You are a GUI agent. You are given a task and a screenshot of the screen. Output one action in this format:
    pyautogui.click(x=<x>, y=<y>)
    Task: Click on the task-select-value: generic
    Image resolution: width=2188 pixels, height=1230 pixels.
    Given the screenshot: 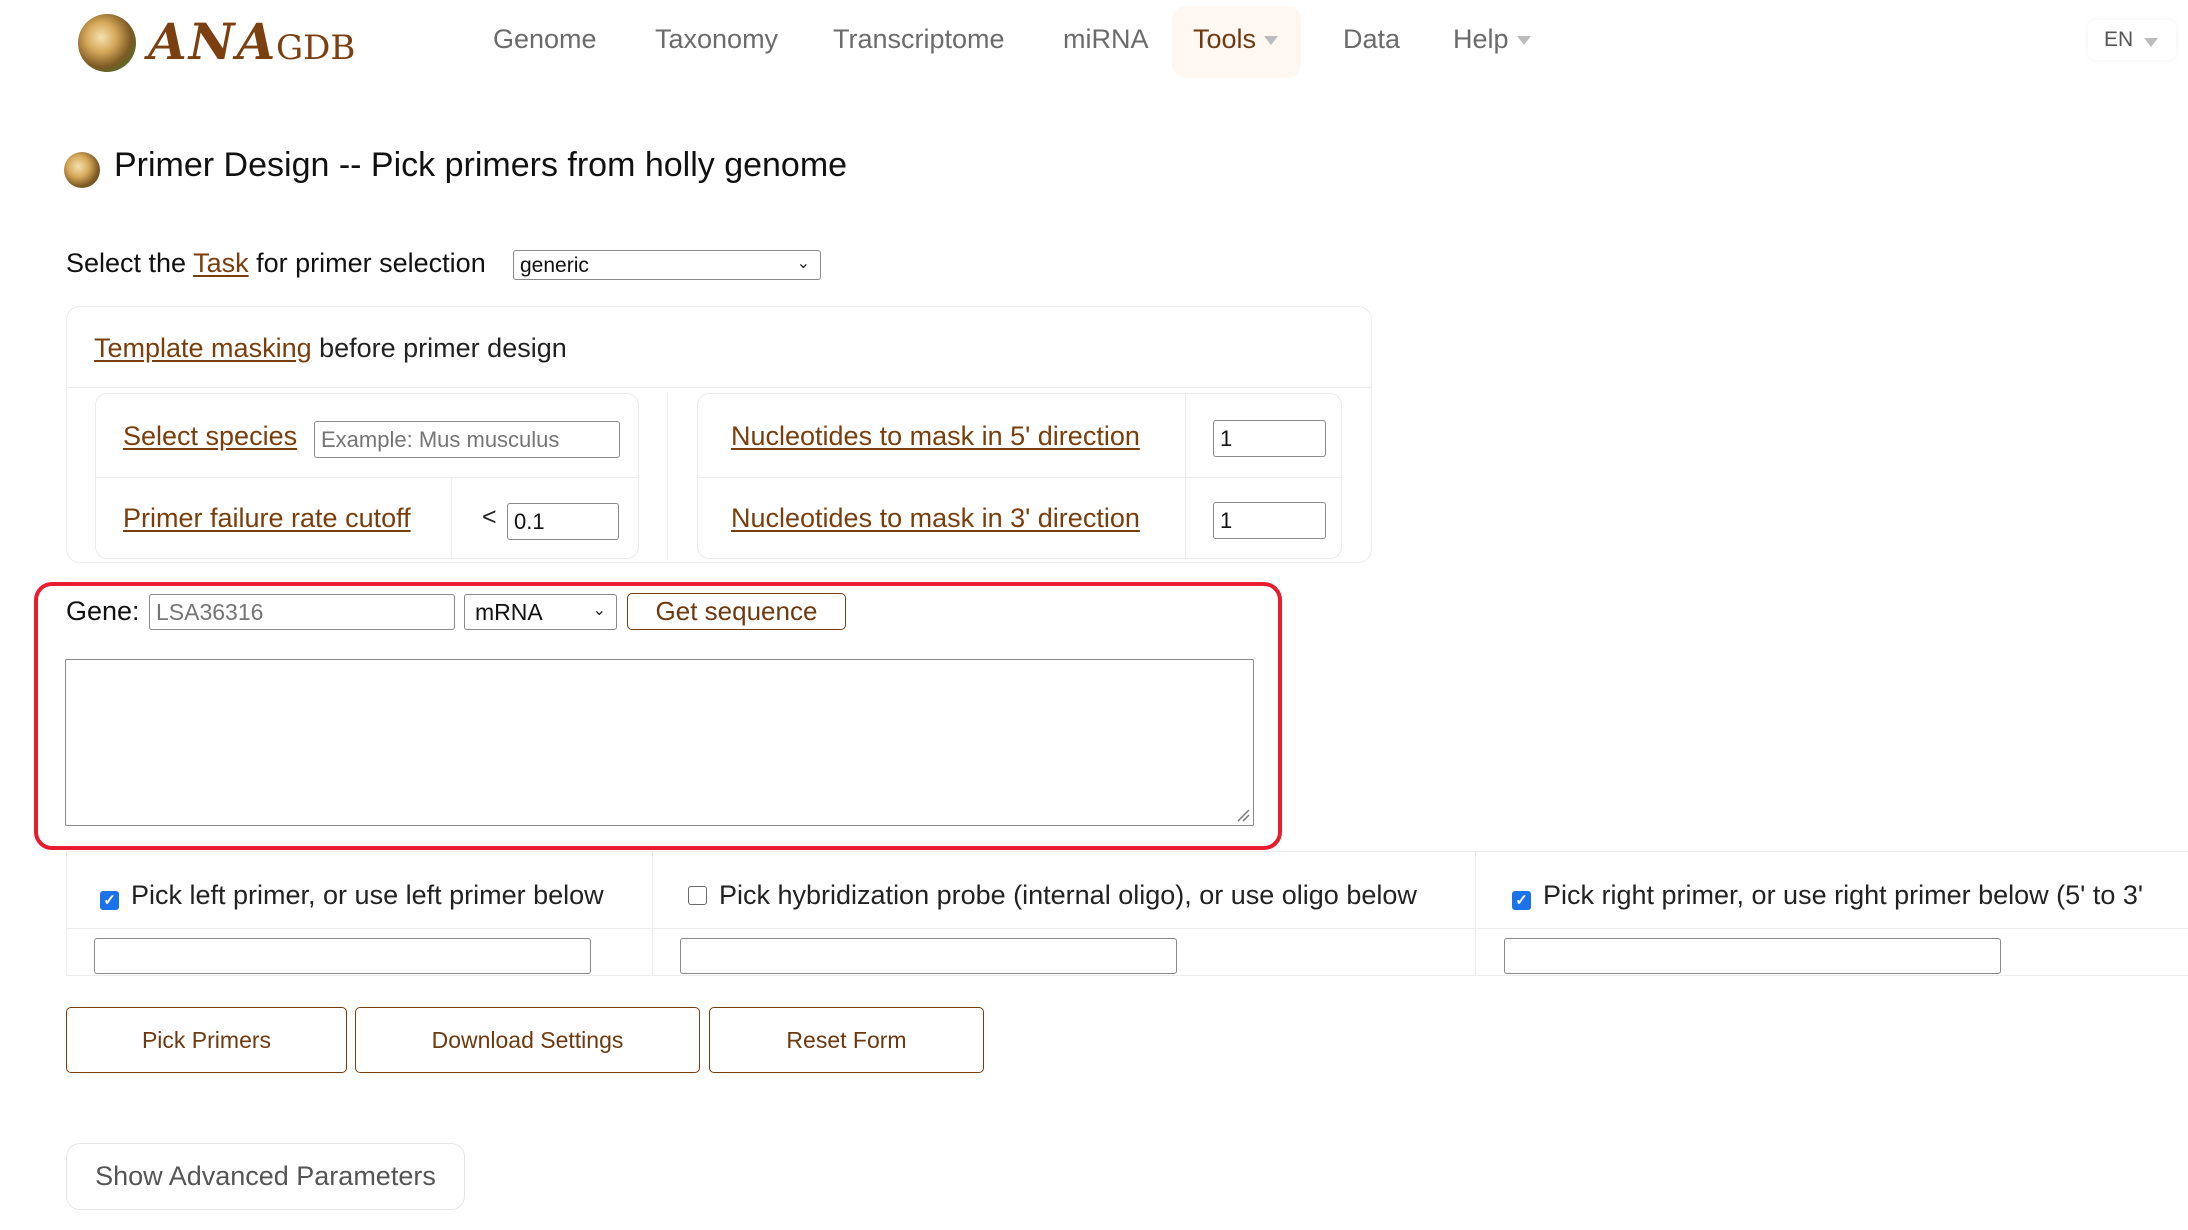 What is the action you would take?
    pyautogui.click(x=554, y=265)
    